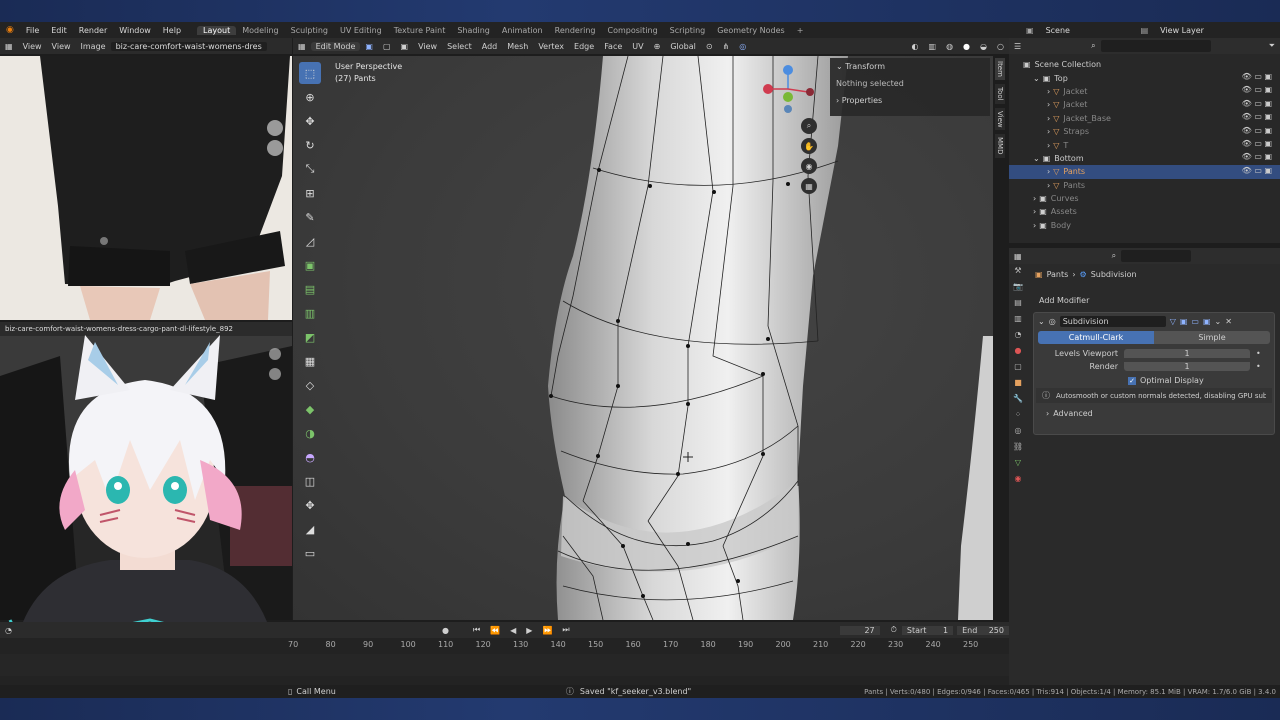 The image size is (1280, 720). What do you see at coordinates (310, 529) in the screenshot?
I see `rip-icon: ◢` at bounding box center [310, 529].